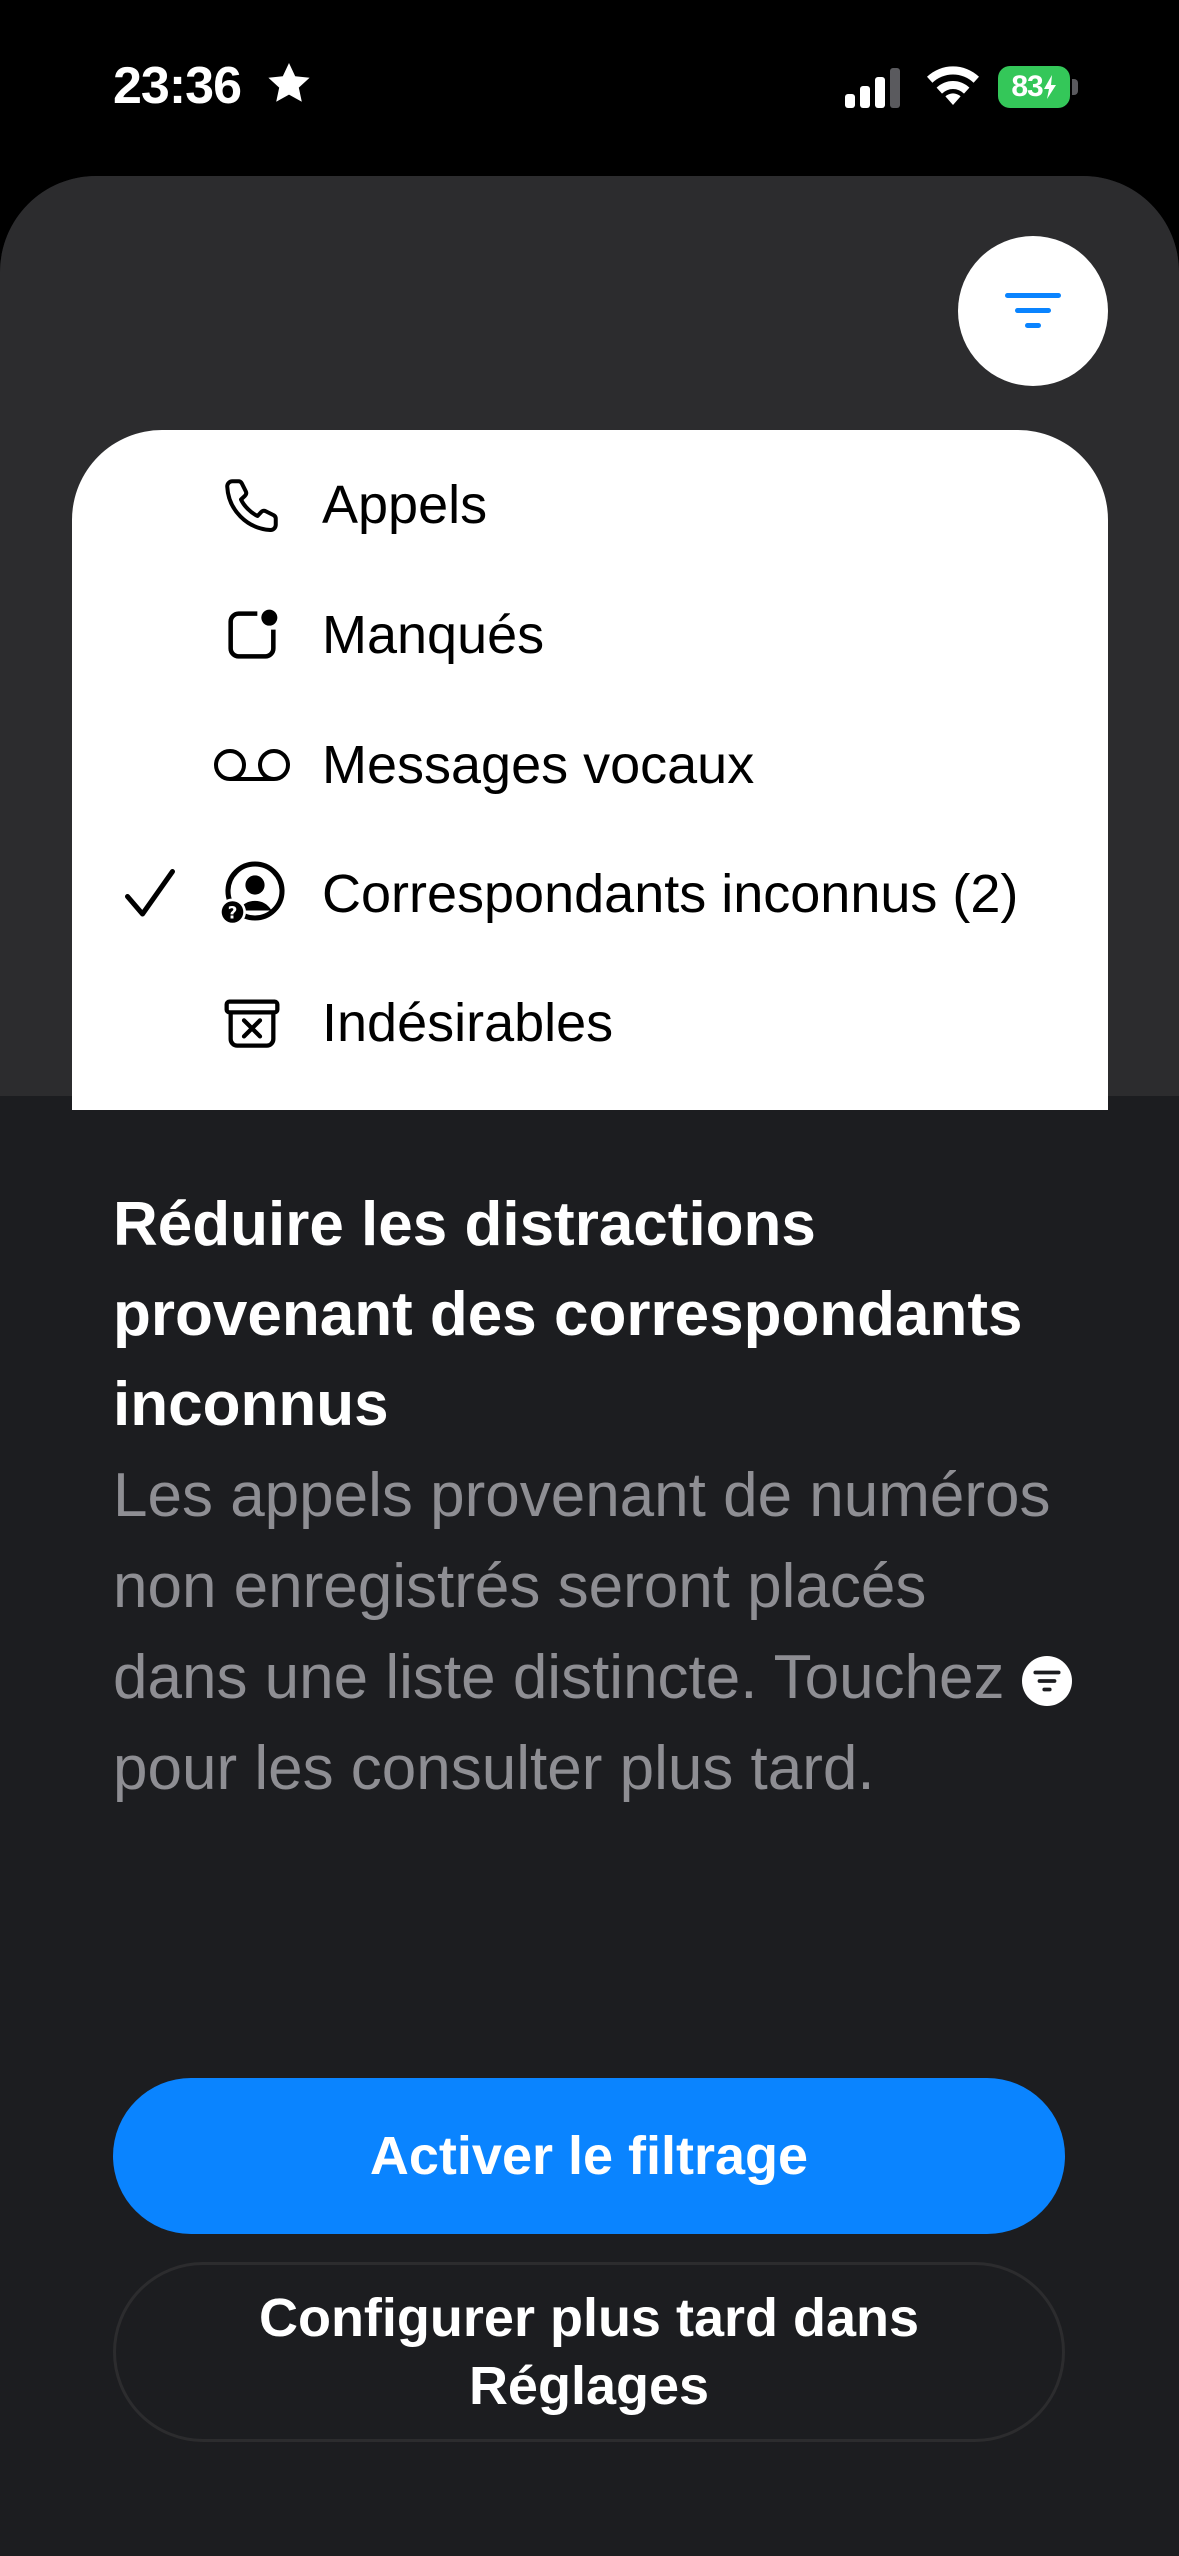 The height and width of the screenshot is (2556, 1179). Describe the element at coordinates (150, 893) in the screenshot. I see `checkmark-icon` at that location.